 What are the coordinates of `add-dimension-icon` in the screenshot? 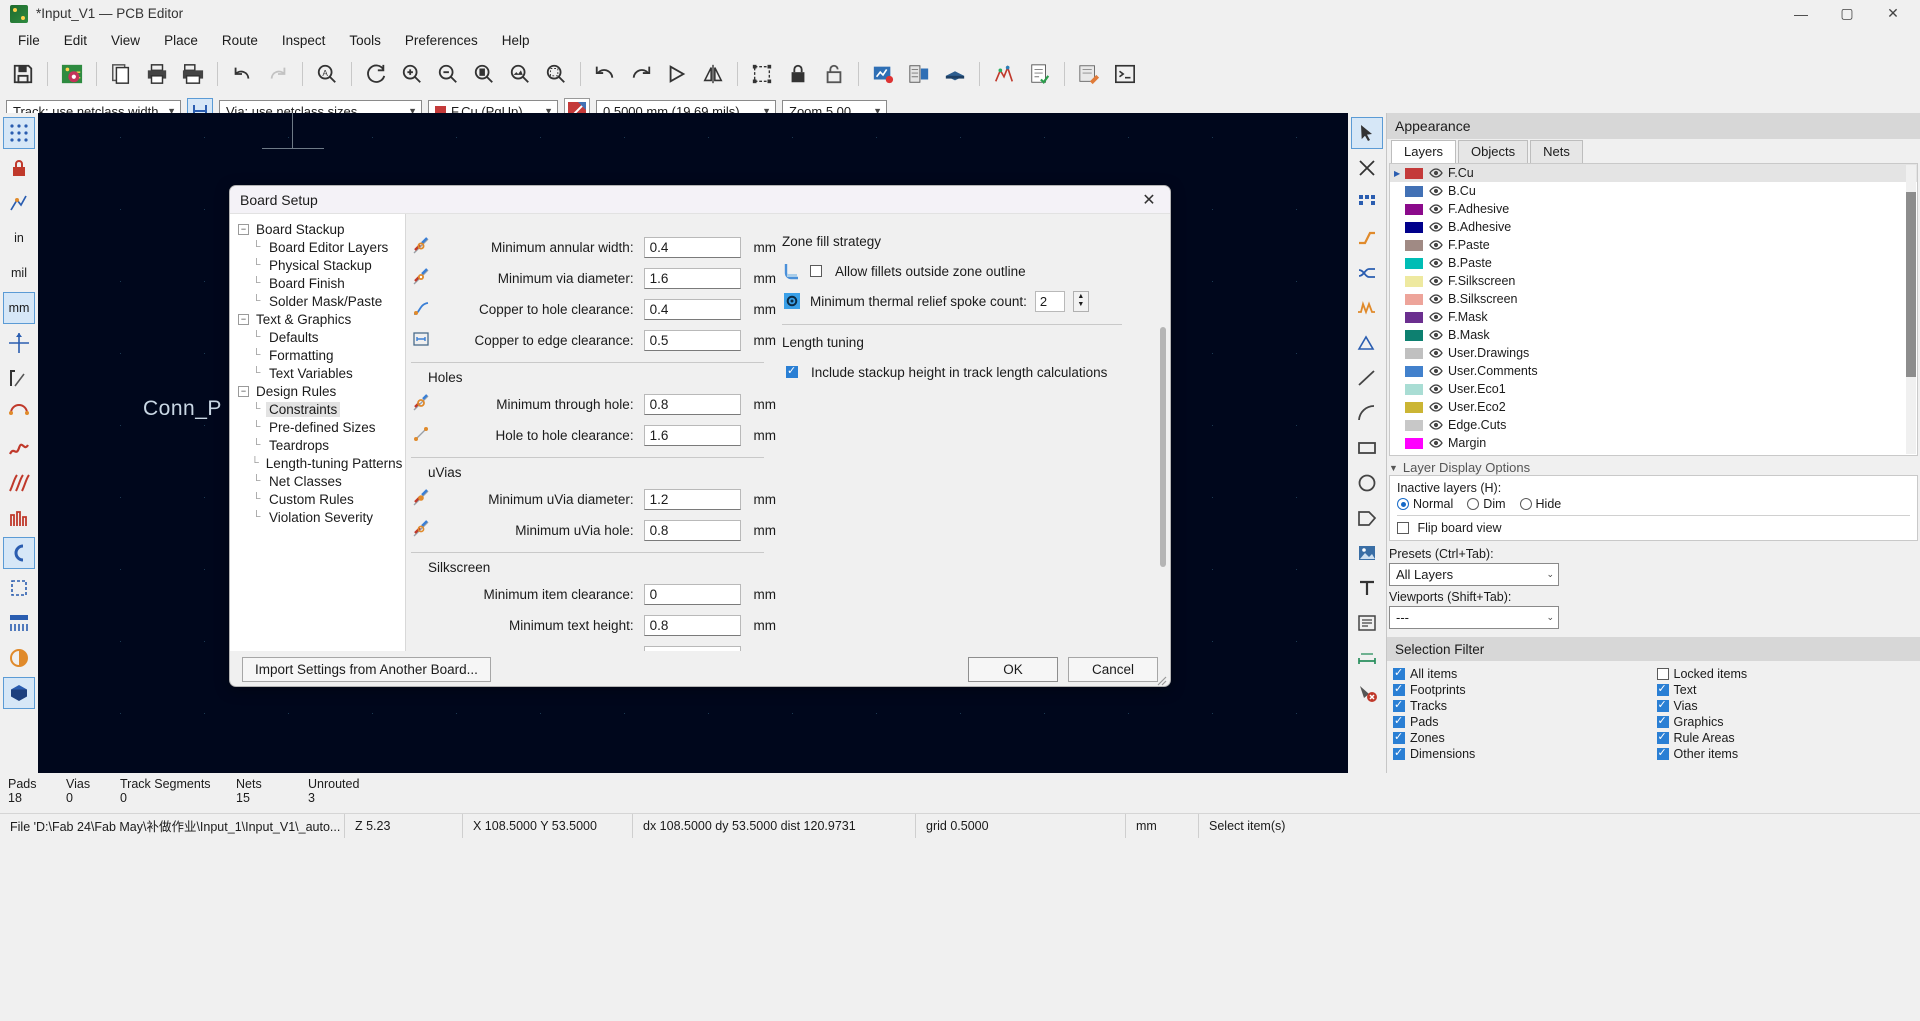 It's located at (1367, 658).